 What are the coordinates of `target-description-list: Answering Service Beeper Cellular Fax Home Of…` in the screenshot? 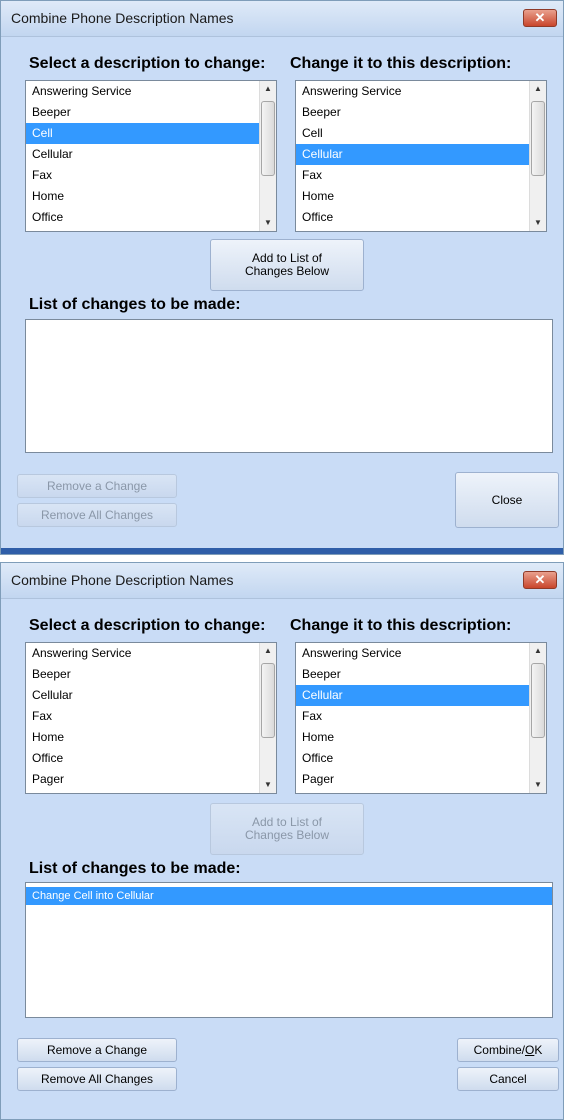 It's located at (421, 718).